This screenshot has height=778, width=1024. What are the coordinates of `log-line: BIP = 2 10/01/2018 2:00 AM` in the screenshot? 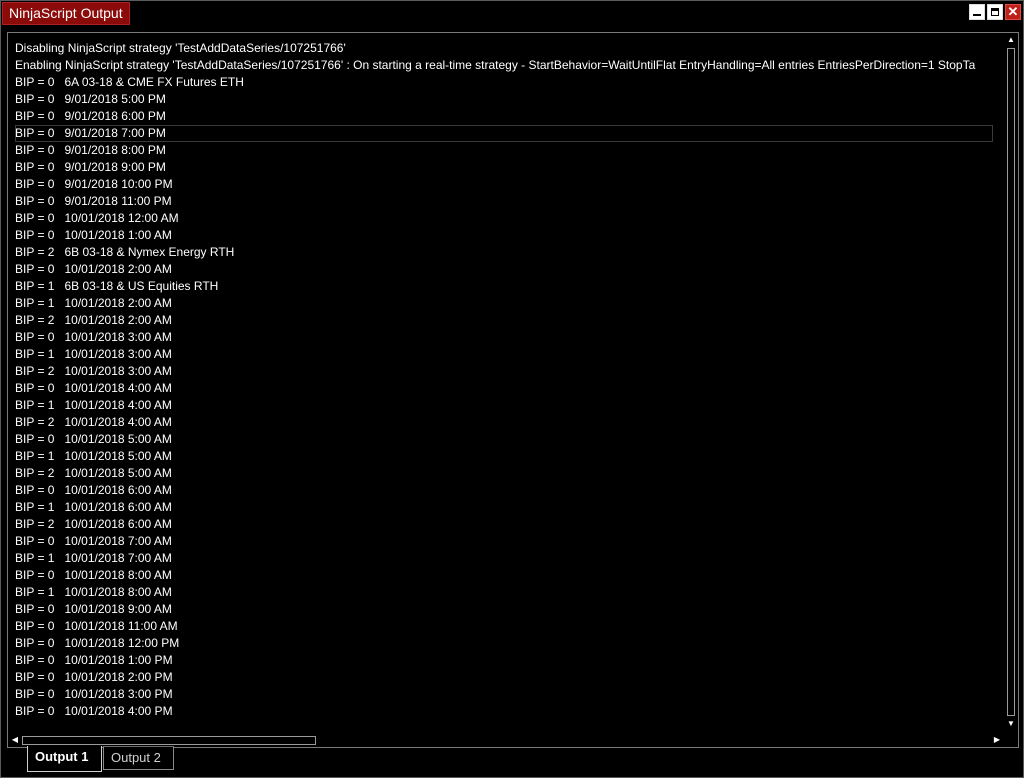 It's located at (93, 320).